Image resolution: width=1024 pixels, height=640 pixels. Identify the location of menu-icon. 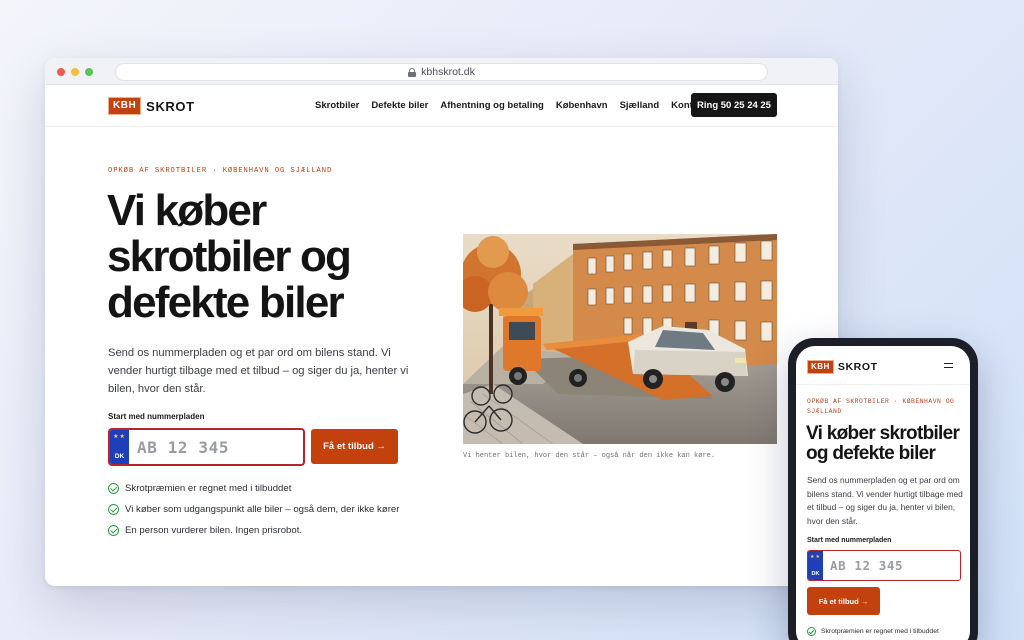
(948, 365).